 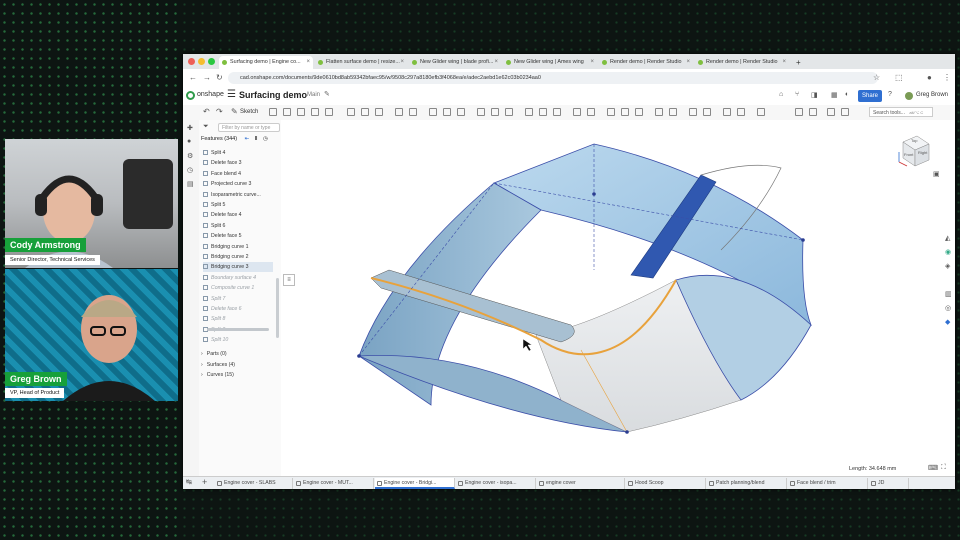 What do you see at coordinates (433, 112) in the screenshot?
I see `pattern-icon` at bounding box center [433, 112].